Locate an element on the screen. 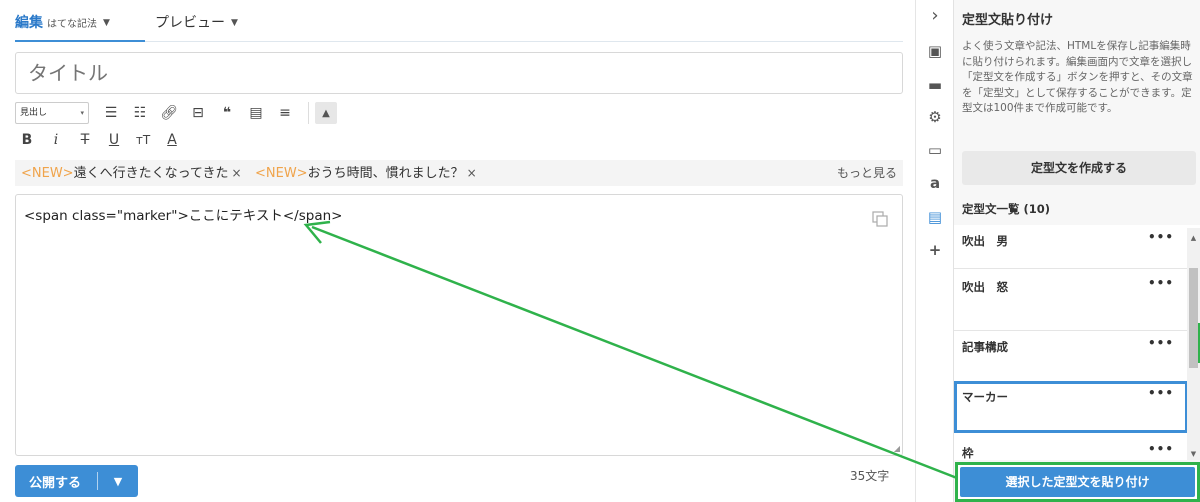 Image resolution: width=1200 pixels, height=502 pixels. format-toolbar: 見出し ▾ ☰ ☷ 🔗︎ ⊟ ❝ ▤ ≡ ▲ is located at coordinates (176, 113).